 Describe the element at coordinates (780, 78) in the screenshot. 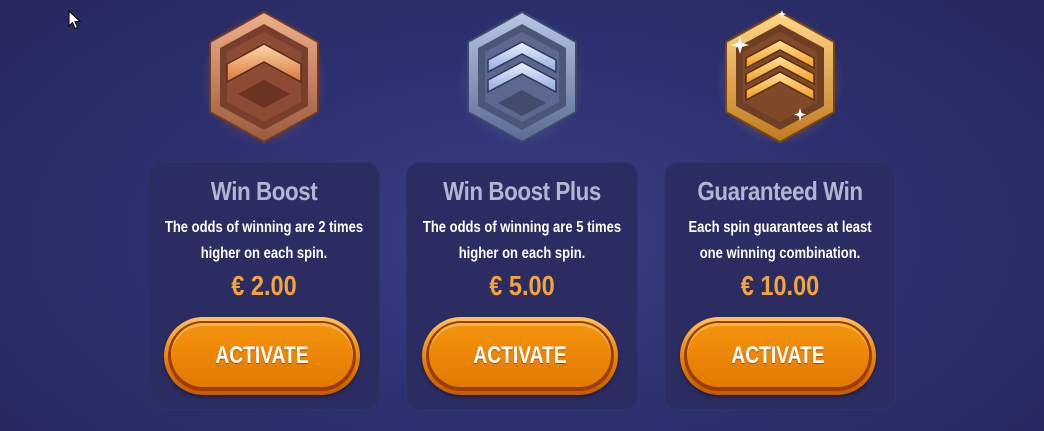

I see `gold-rank-badge-icon` at that location.